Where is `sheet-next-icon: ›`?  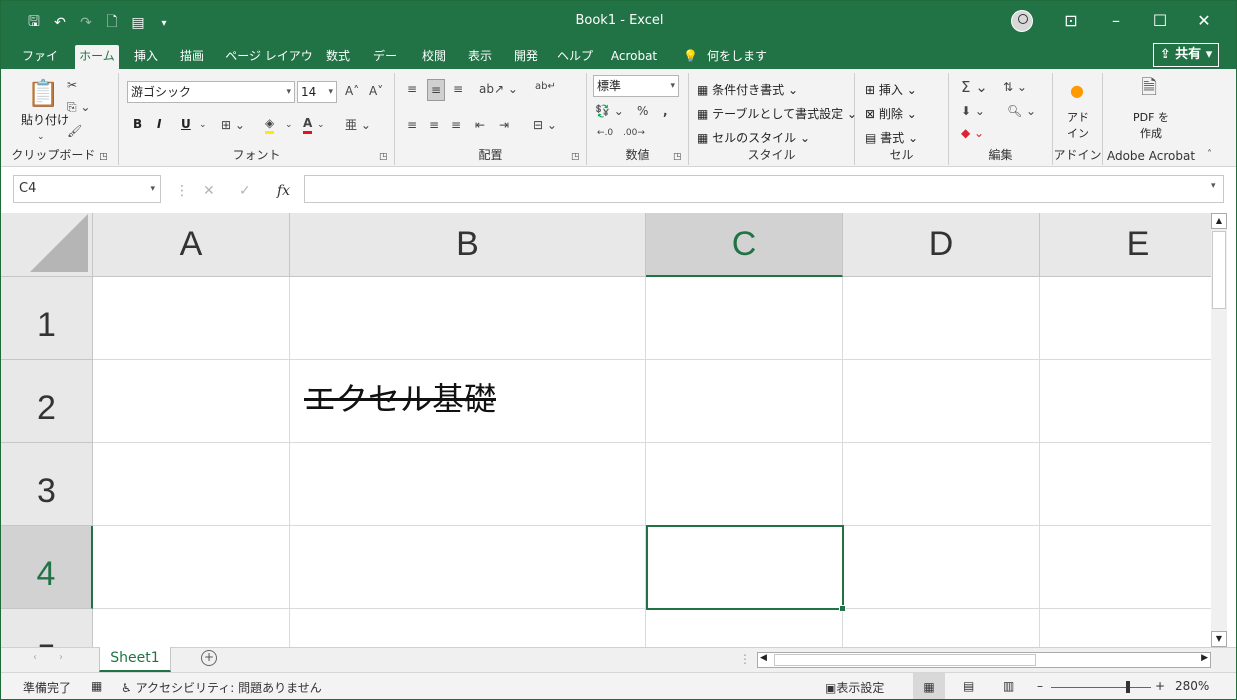 sheet-next-icon: › is located at coordinates (61, 657).